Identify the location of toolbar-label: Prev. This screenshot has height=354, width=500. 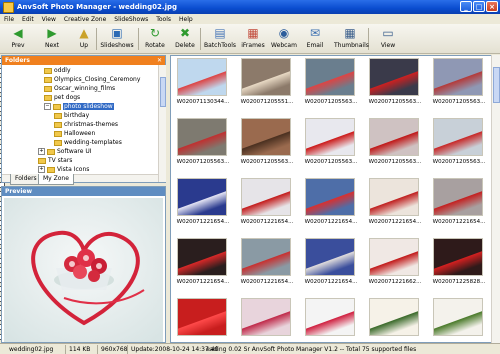
(18, 45).